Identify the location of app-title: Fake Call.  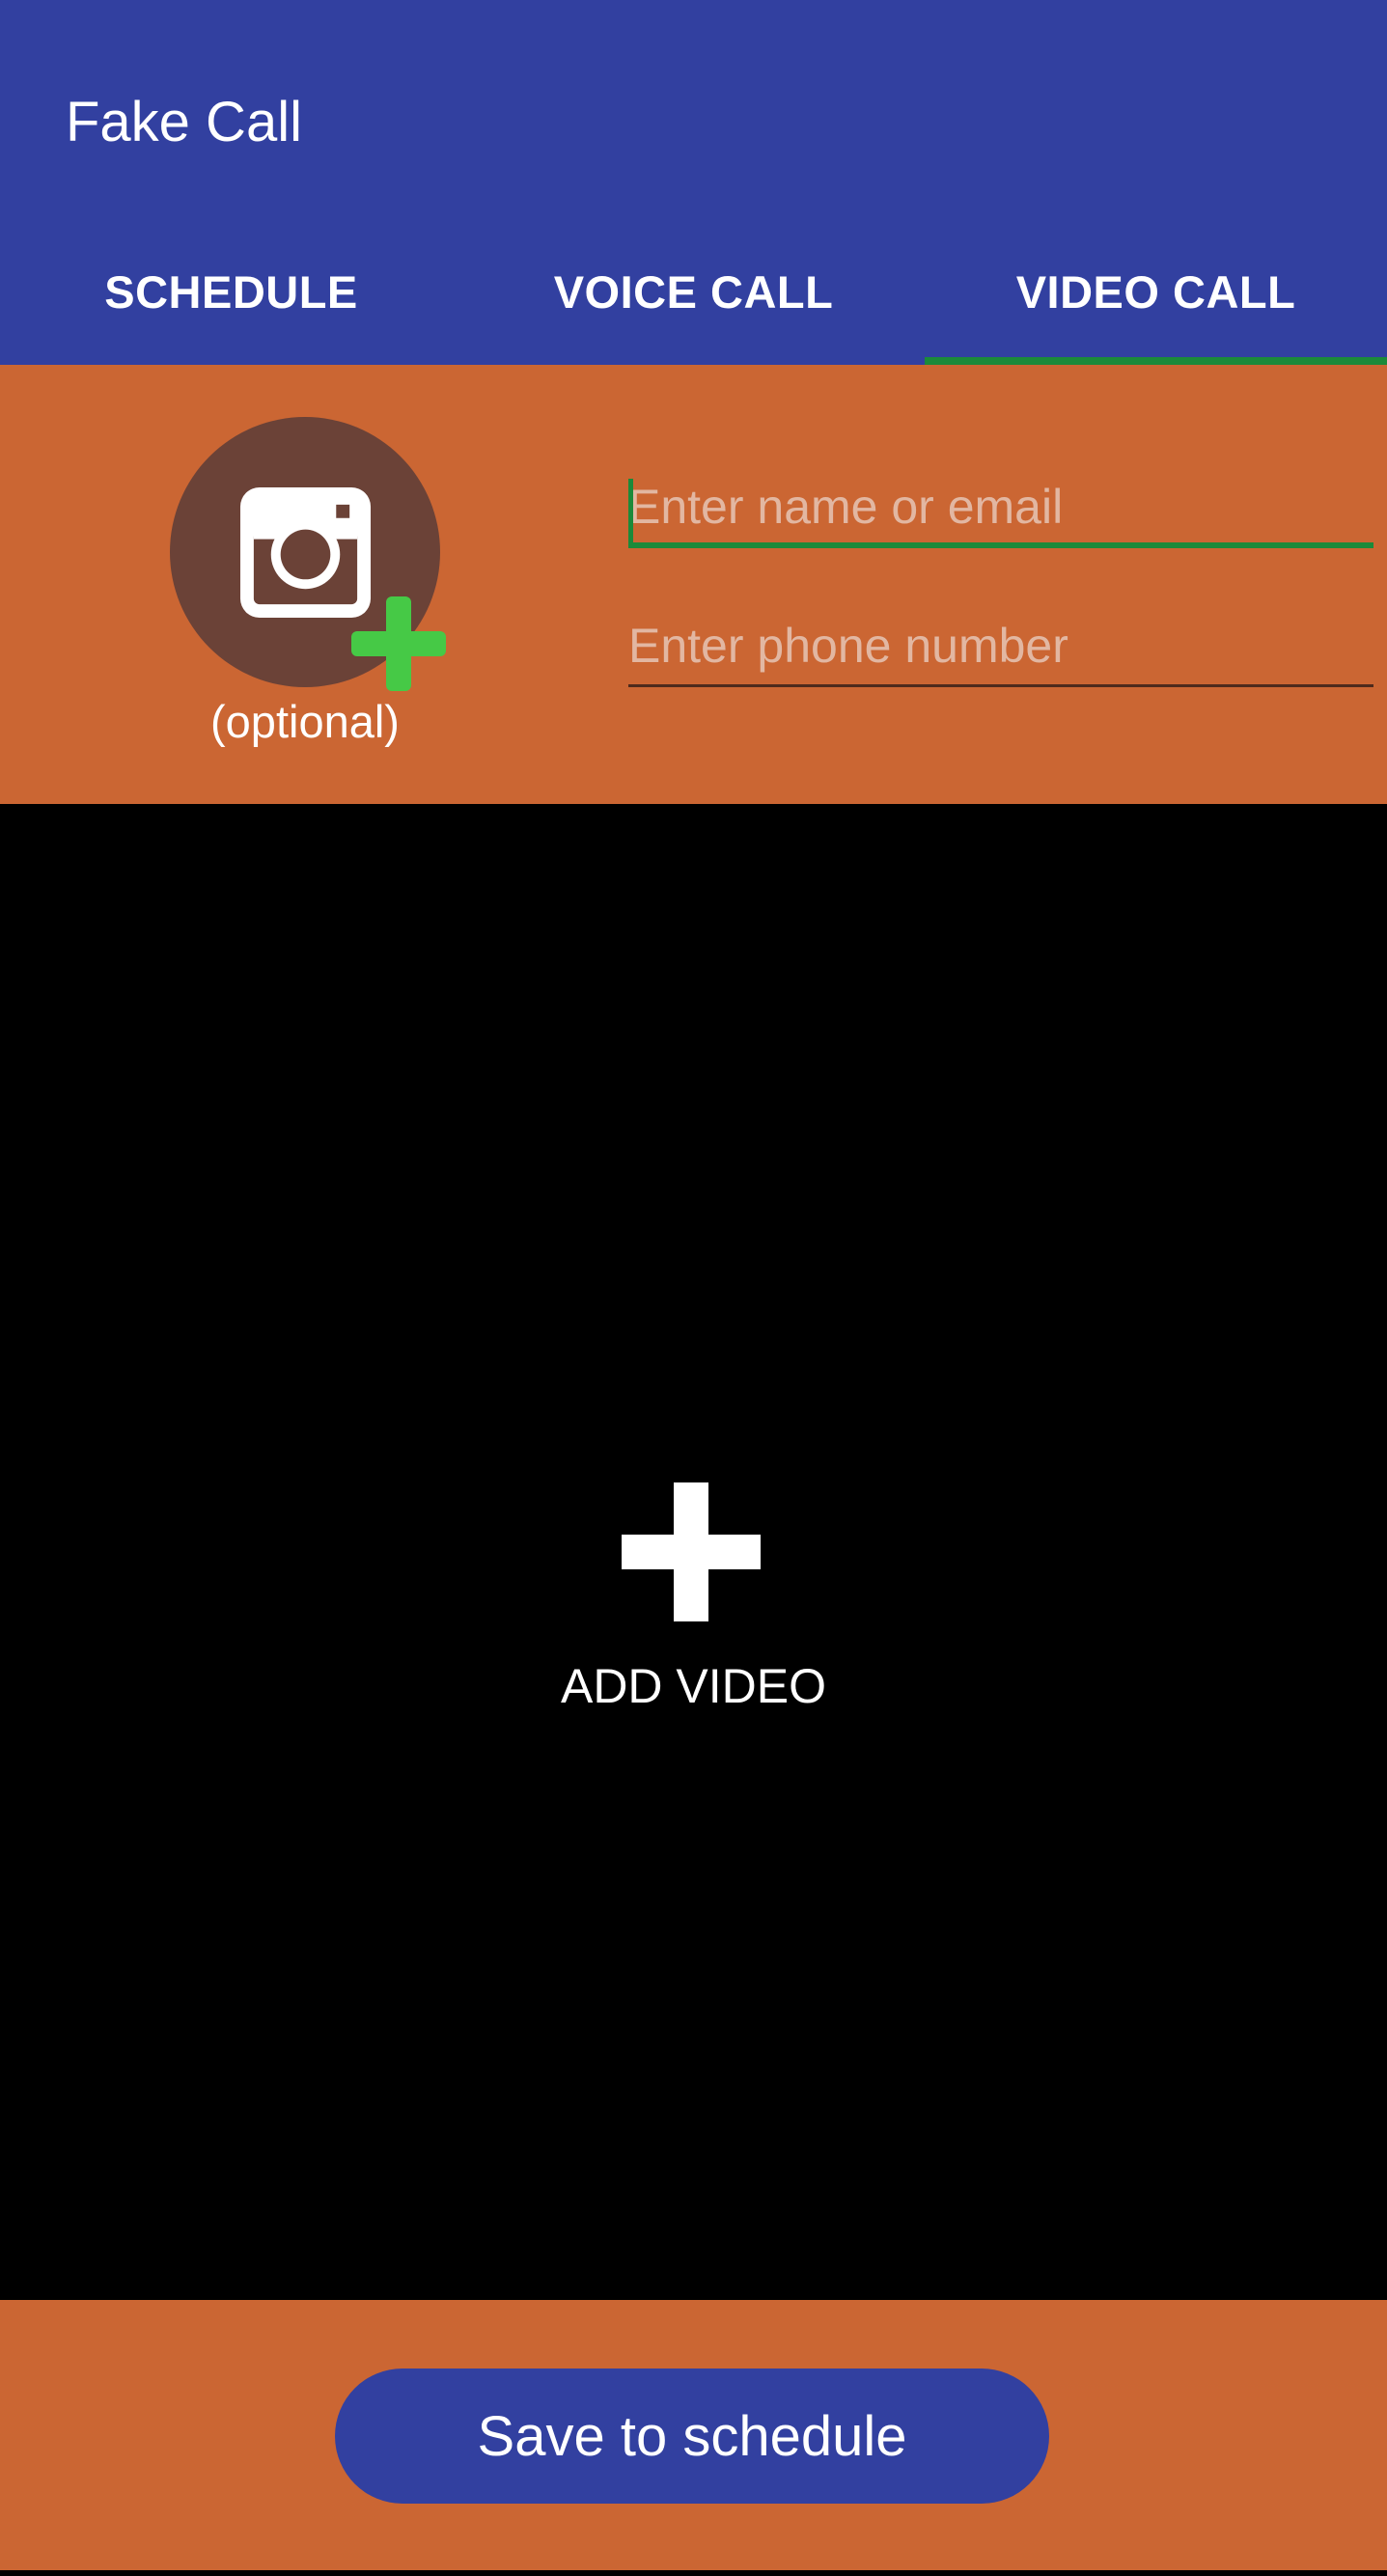
(184, 122).